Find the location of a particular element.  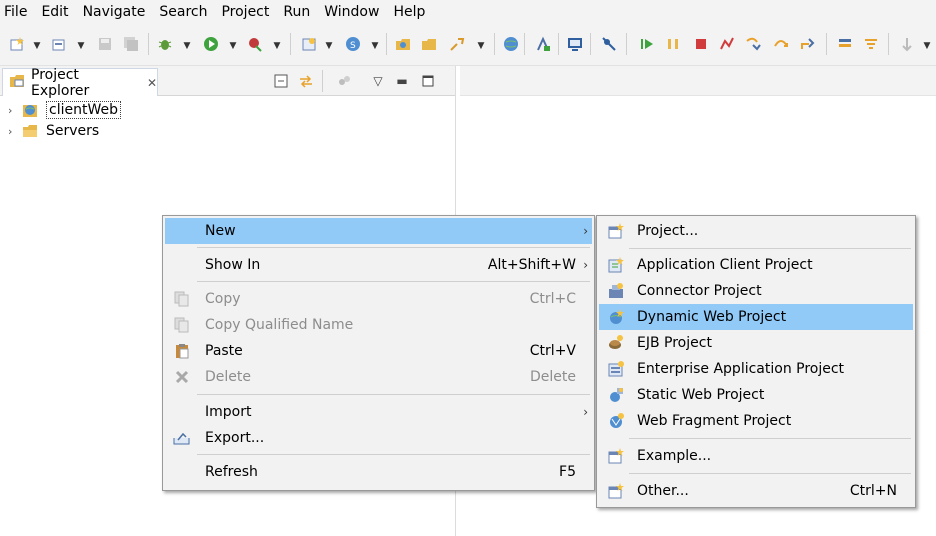

menu-navigate: Navigate is located at coordinates (118, 12).